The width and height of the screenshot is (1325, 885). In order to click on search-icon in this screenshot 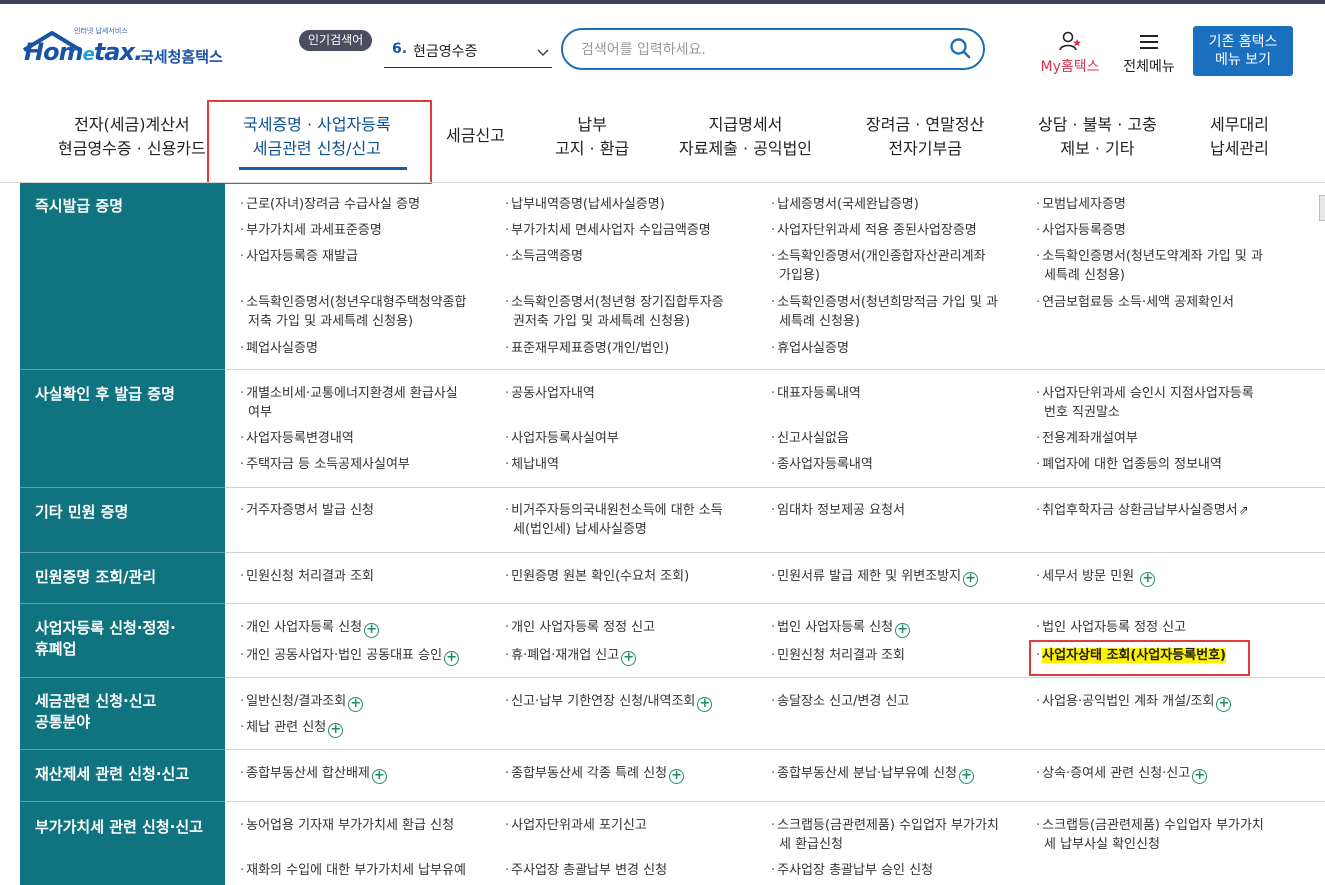, I will do `click(960, 48)`.